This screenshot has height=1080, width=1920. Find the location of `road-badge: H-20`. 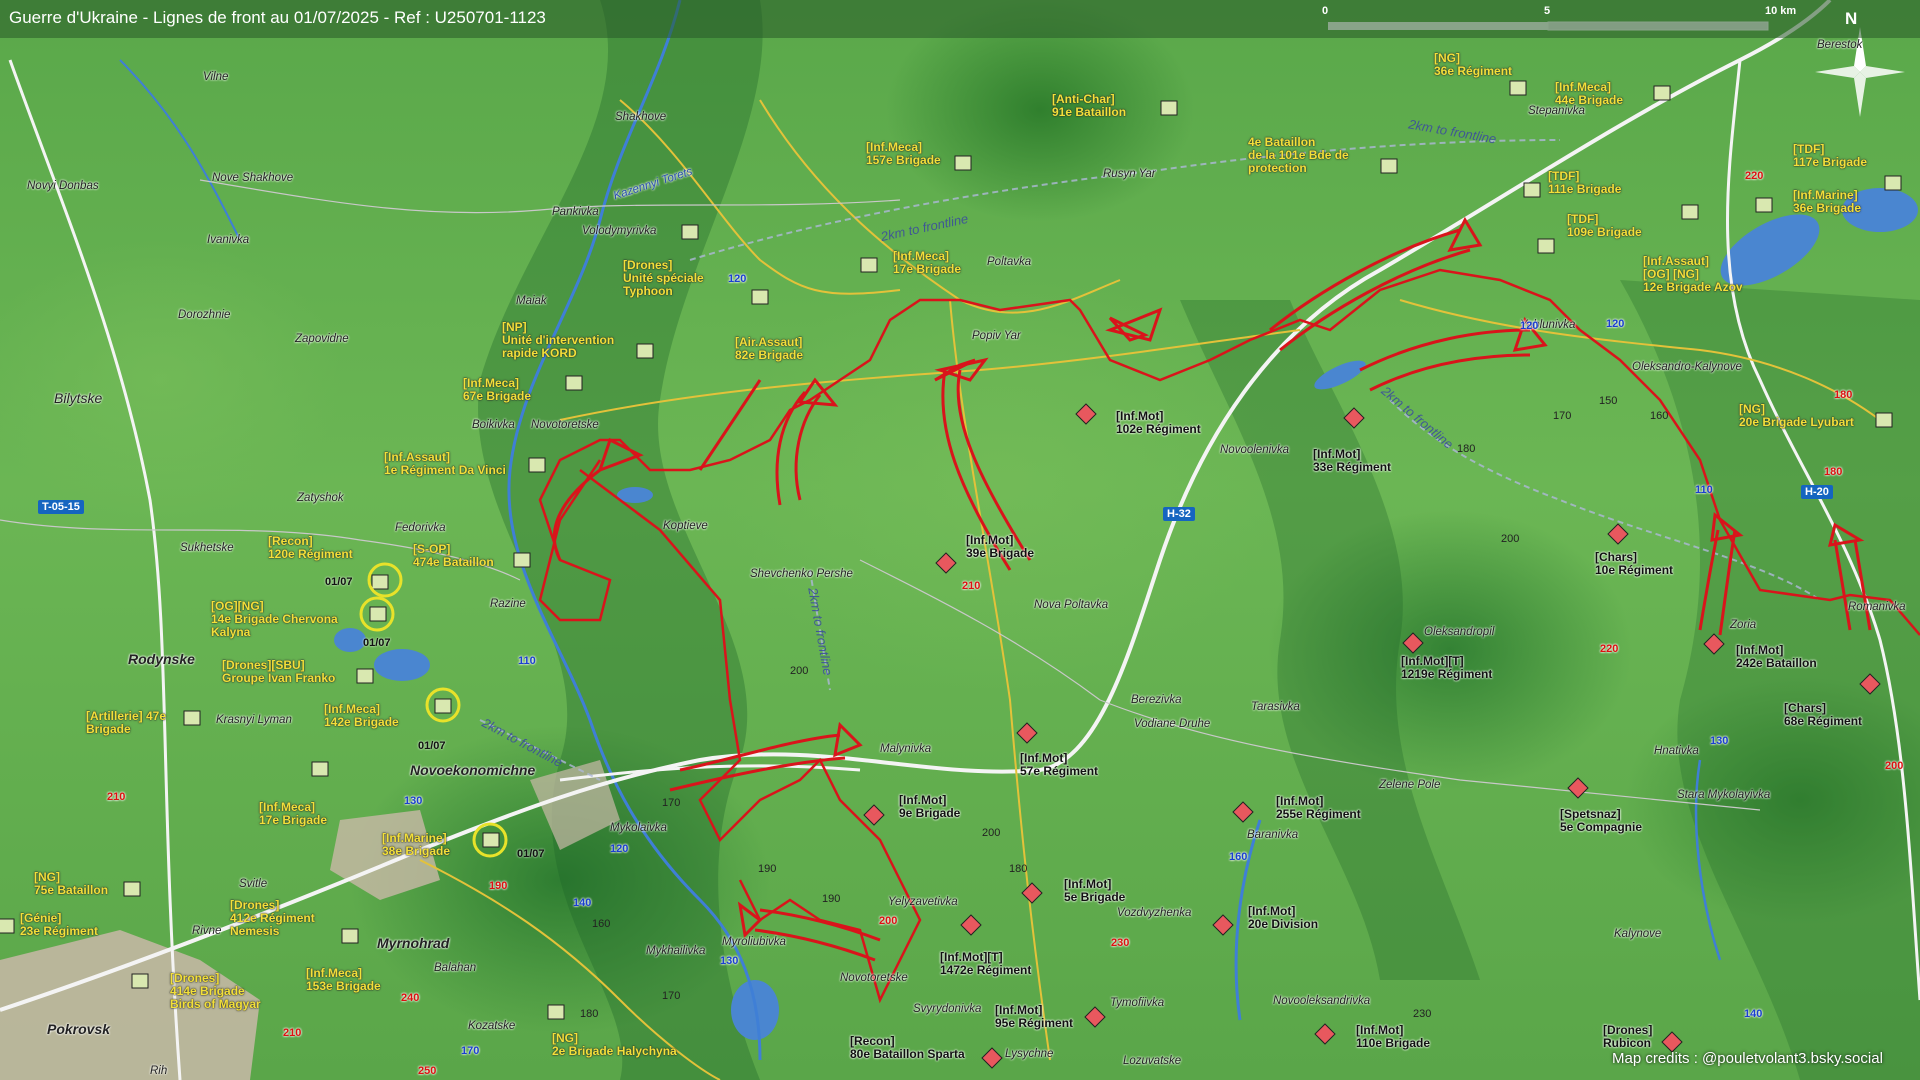

road-badge: H-20 is located at coordinates (1817, 492).